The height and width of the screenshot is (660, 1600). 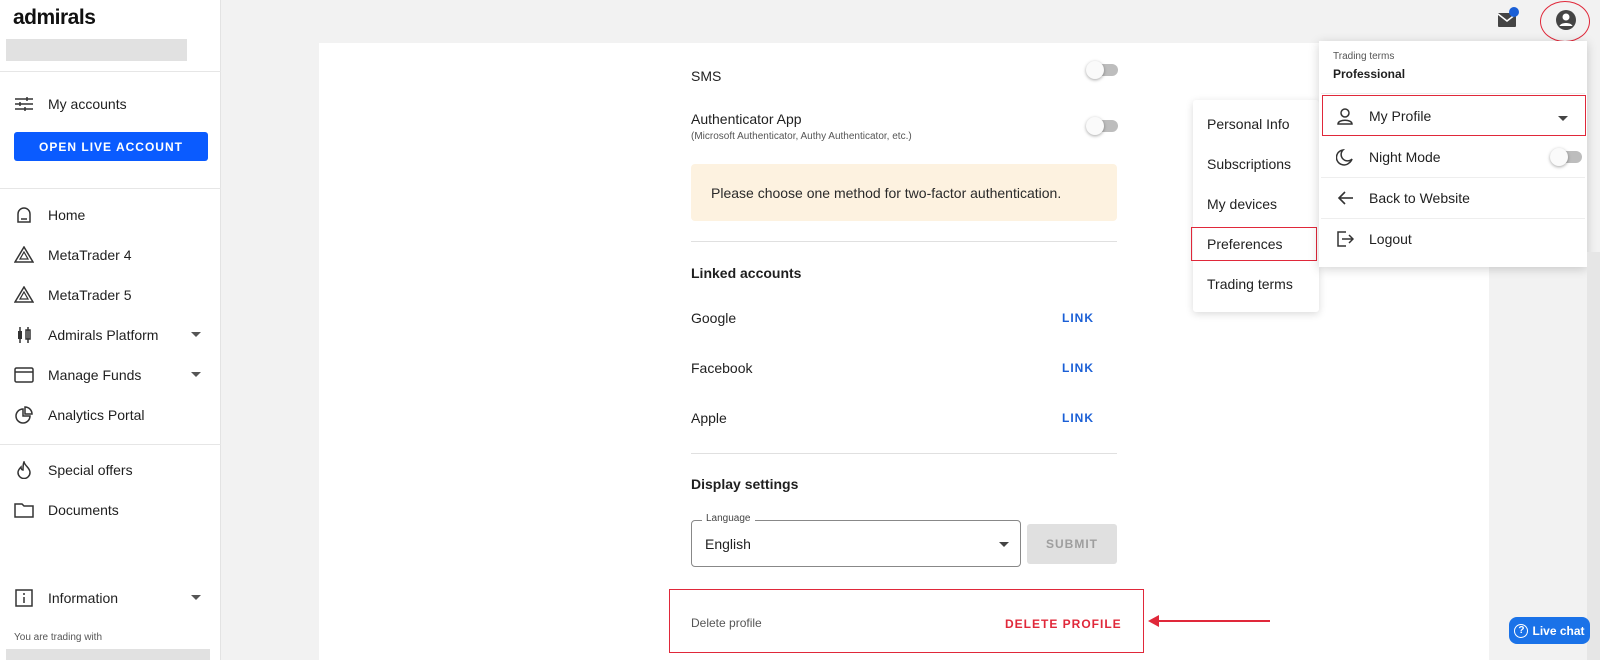 What do you see at coordinates (1390, 239) in the screenshot?
I see `logout-label: Logout` at bounding box center [1390, 239].